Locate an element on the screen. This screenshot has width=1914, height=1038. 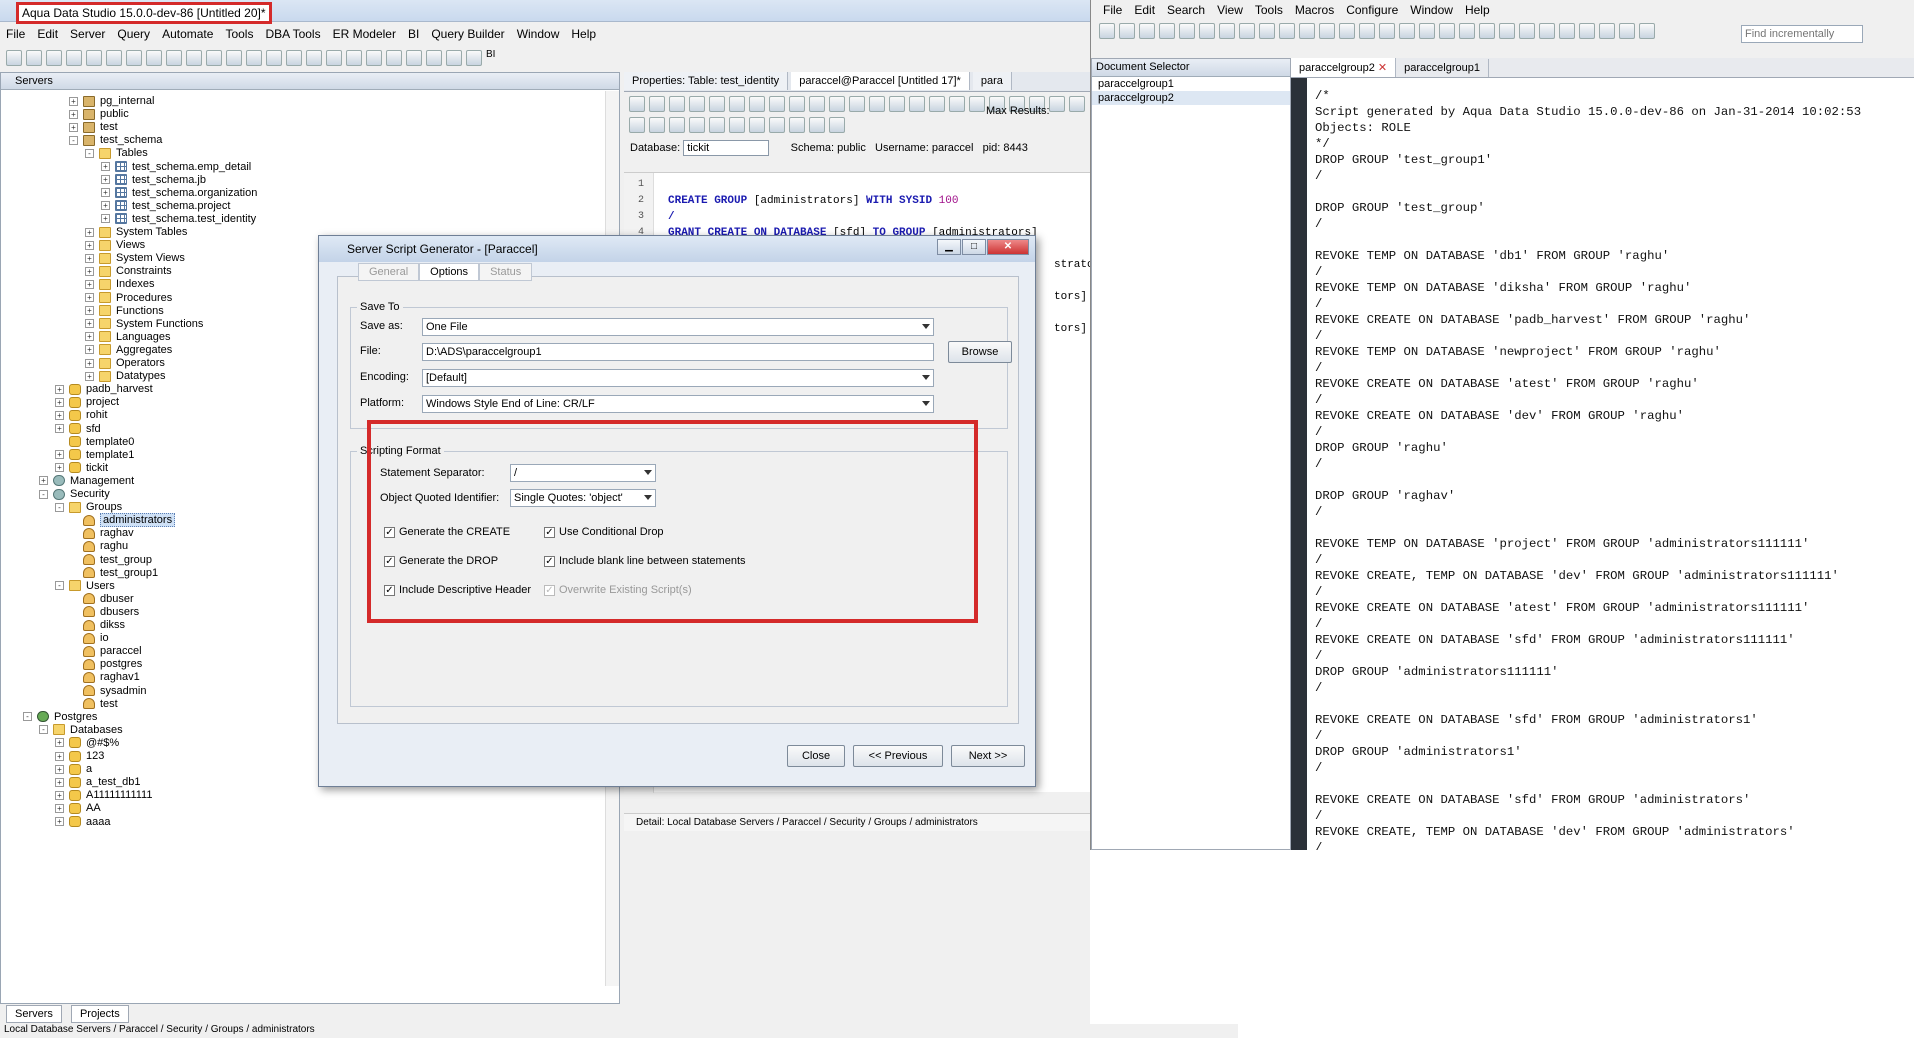
menu-server: Server is located at coordinates (87, 34).